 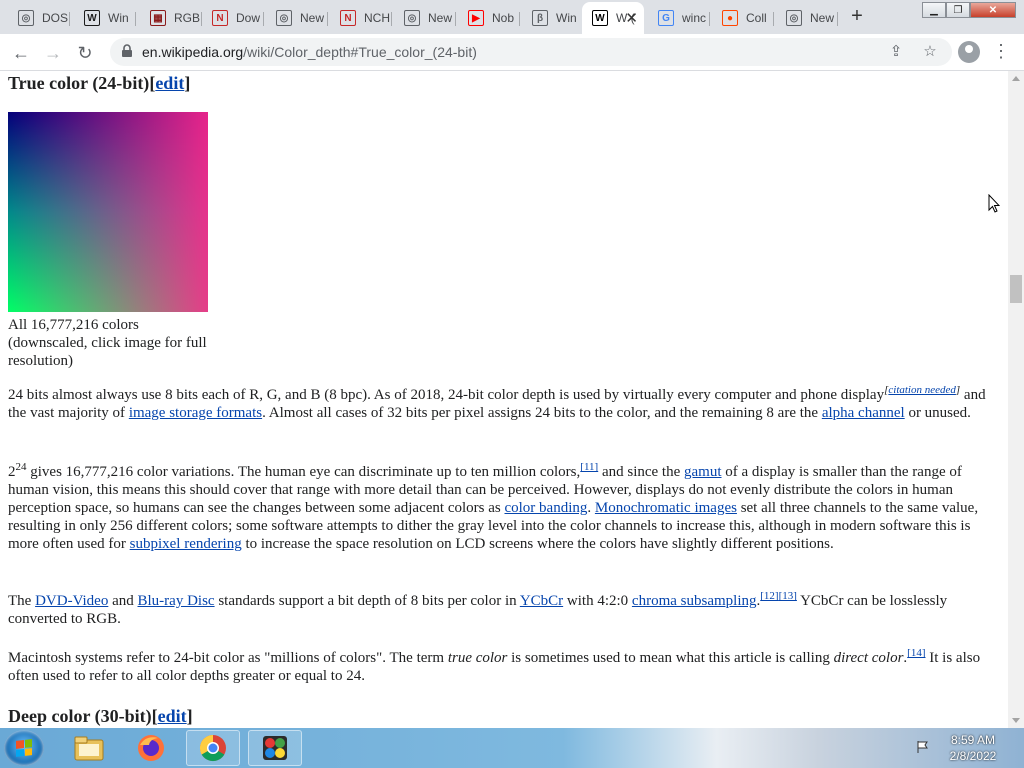 What do you see at coordinates (503, 18) in the screenshot?
I see `tab-label: Nob` at bounding box center [503, 18].